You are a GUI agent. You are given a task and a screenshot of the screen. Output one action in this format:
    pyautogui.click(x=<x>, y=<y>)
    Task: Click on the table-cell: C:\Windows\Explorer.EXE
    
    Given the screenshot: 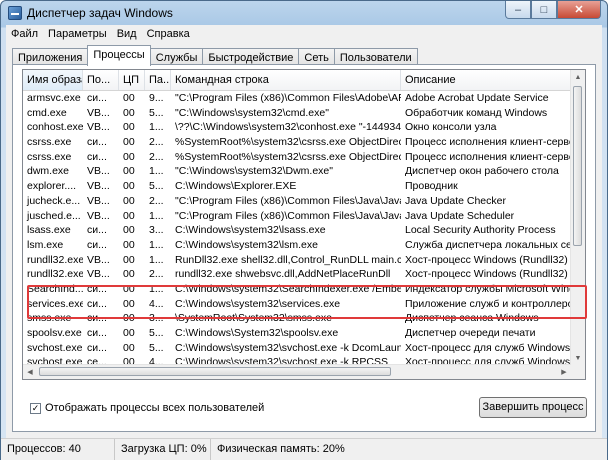 What is the action you would take?
    pyautogui.click(x=236, y=186)
    